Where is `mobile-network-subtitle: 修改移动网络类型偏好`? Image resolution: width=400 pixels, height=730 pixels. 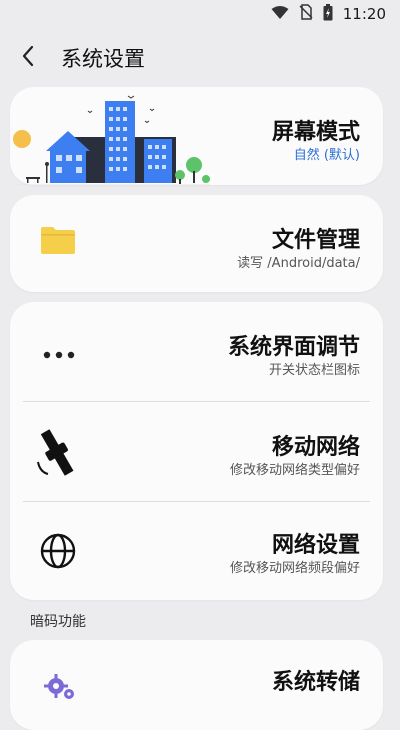
mobile-network-subtitle: 修改移动网络类型偏好 is located at coordinates (294, 470).